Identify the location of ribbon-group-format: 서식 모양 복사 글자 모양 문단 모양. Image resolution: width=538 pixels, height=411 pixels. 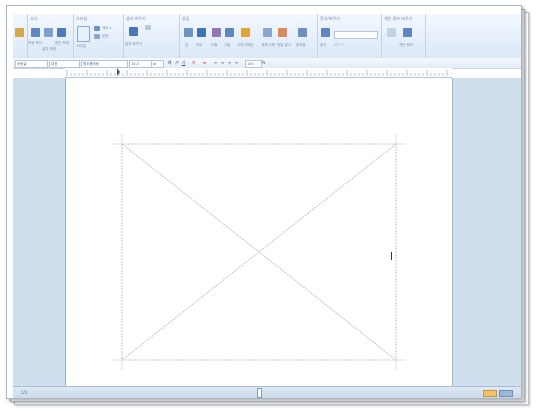
(50, 36).